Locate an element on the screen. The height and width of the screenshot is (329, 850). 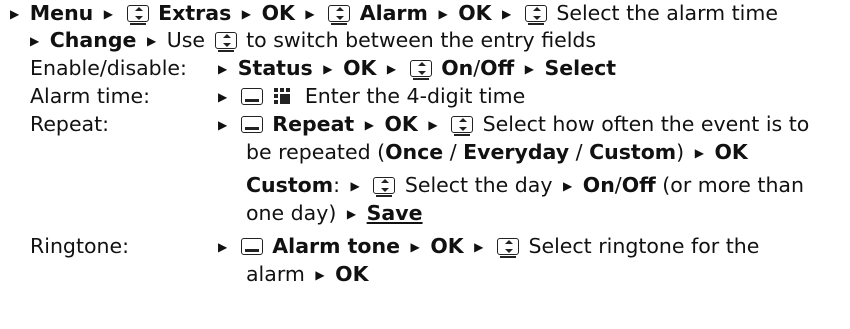
slash-text: / is located at coordinates (618, 185).